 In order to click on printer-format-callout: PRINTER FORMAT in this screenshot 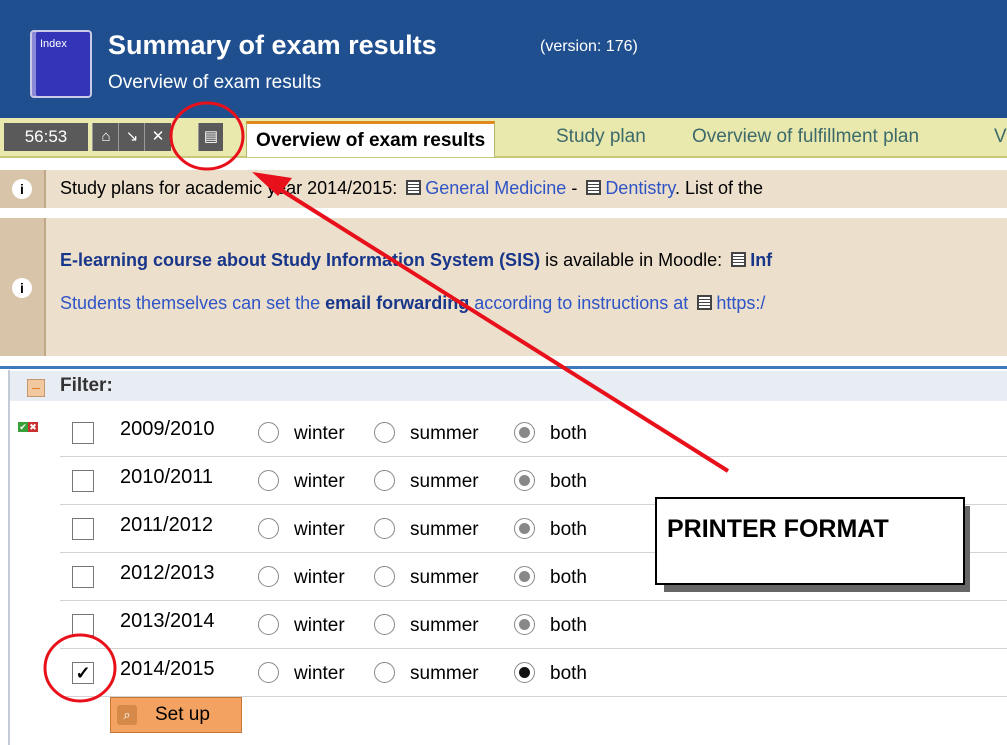, I will do `click(810, 541)`.